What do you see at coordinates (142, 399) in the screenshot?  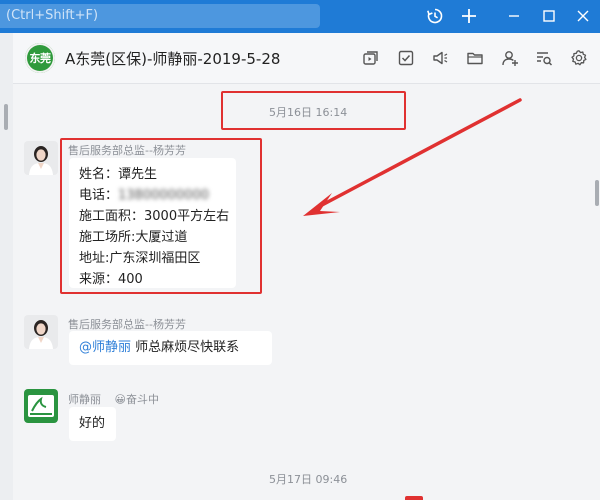 I see `status-text: 奋斗中` at bounding box center [142, 399].